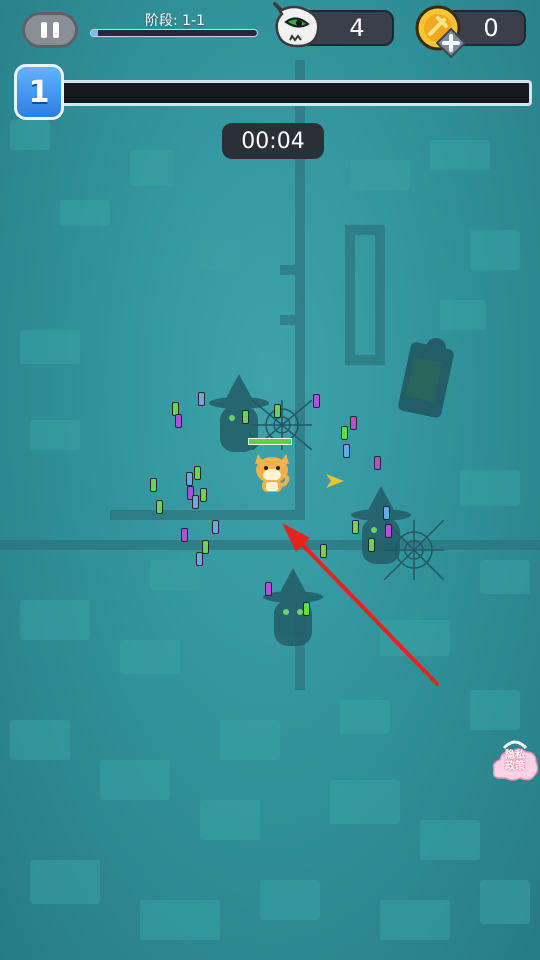 Image resolution: width=540 pixels, height=960 pixels. Describe the element at coordinates (491, 28) in the screenshot. I see `coin-count: 0` at that location.